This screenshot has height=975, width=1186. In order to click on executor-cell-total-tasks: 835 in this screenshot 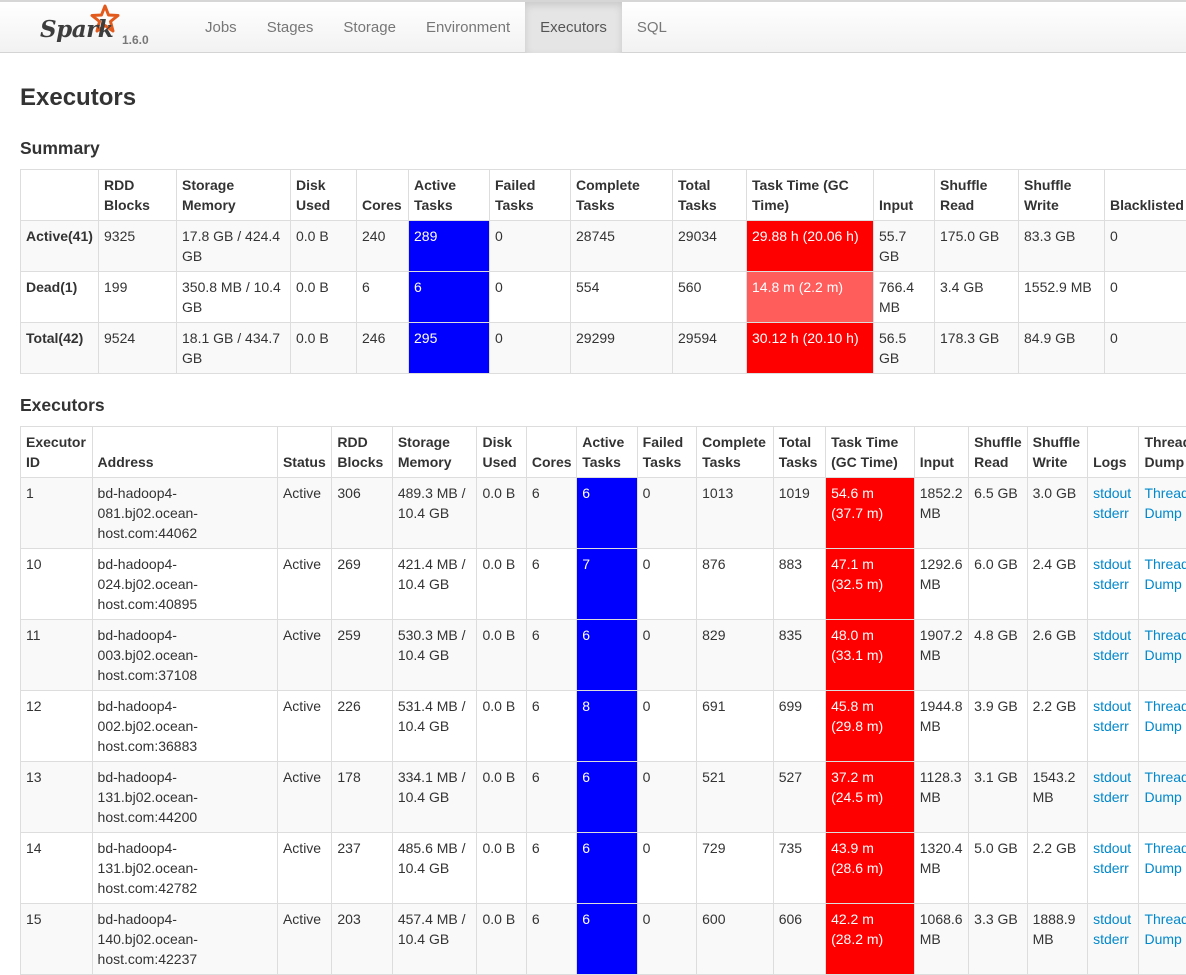, I will do `click(799, 655)`.